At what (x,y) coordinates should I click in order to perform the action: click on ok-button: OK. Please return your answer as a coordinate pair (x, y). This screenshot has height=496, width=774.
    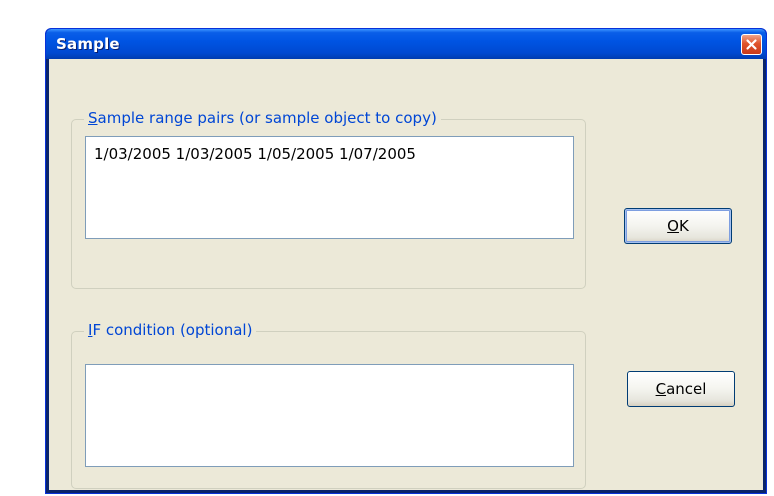
    Looking at the image, I should click on (678, 226).